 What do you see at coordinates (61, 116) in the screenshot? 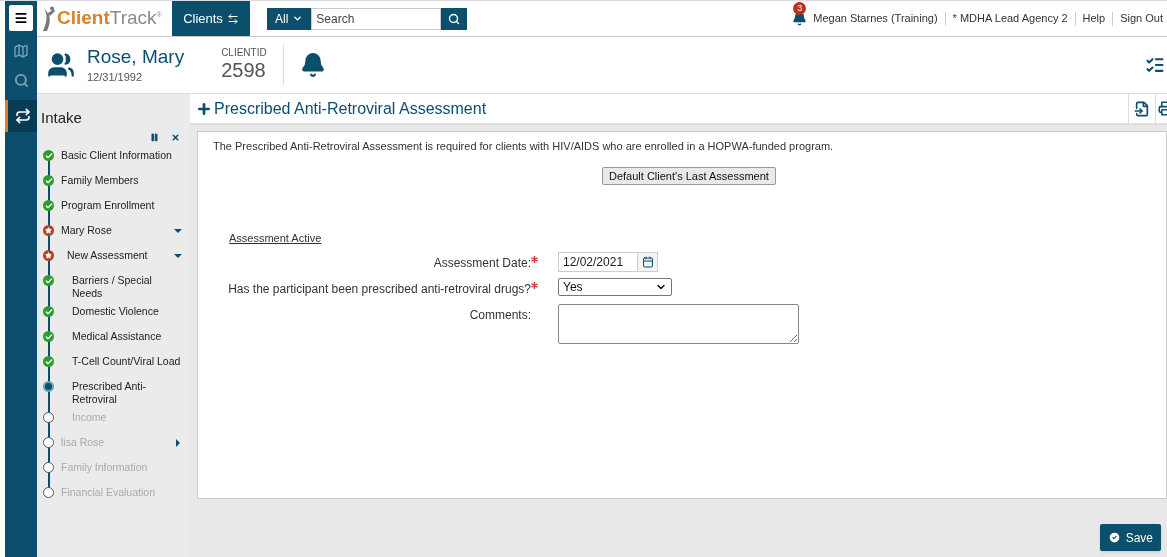
I see `workflow-title: Intake` at bounding box center [61, 116].